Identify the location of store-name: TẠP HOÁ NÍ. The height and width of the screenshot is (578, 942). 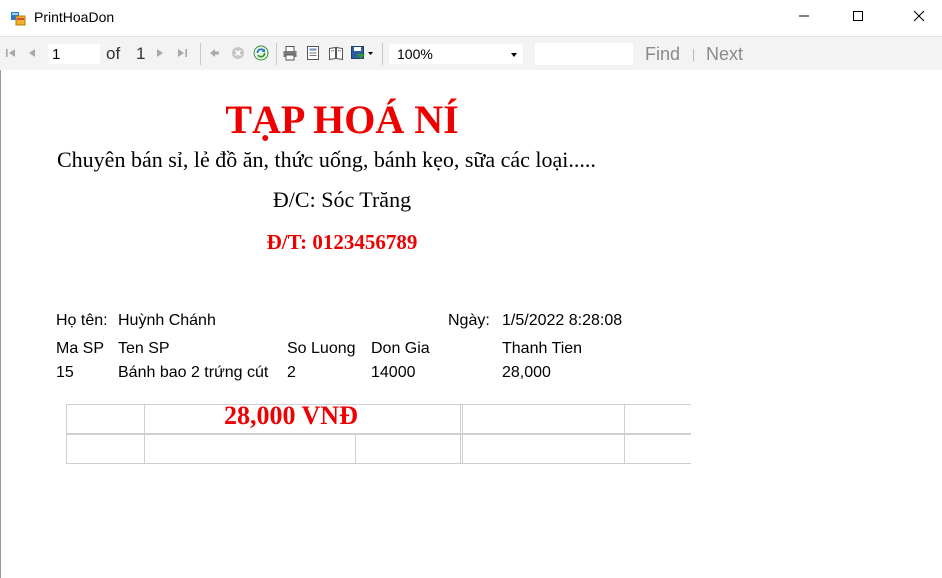
(342, 119).